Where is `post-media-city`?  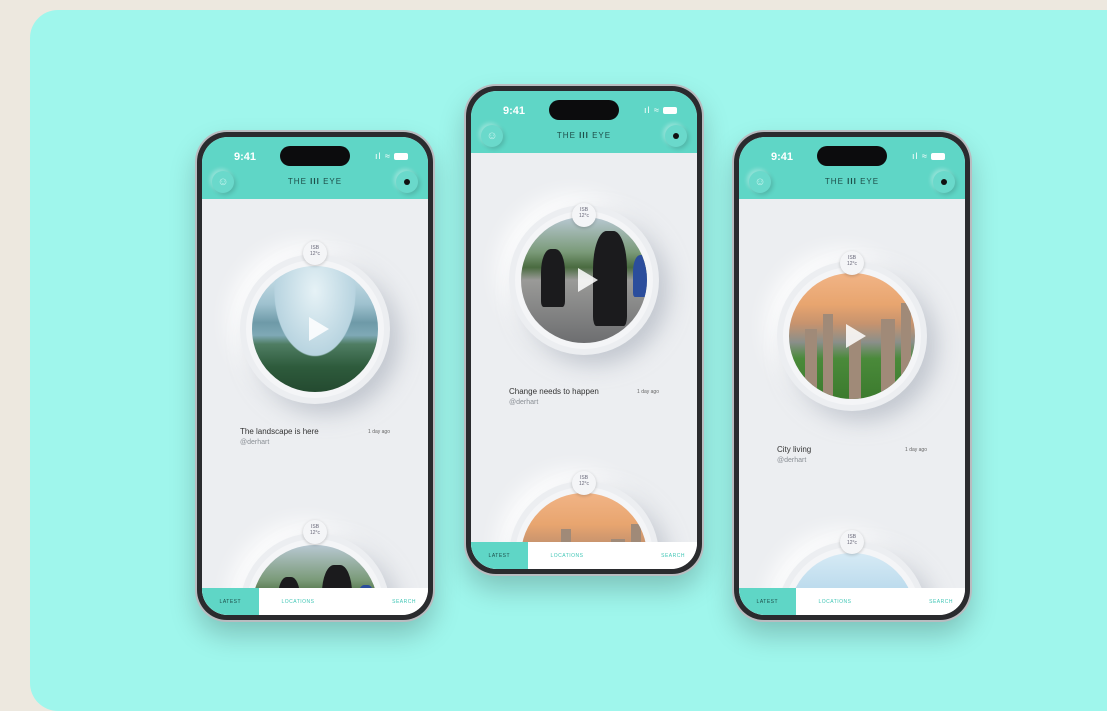
post-media-city is located at coordinates (852, 336).